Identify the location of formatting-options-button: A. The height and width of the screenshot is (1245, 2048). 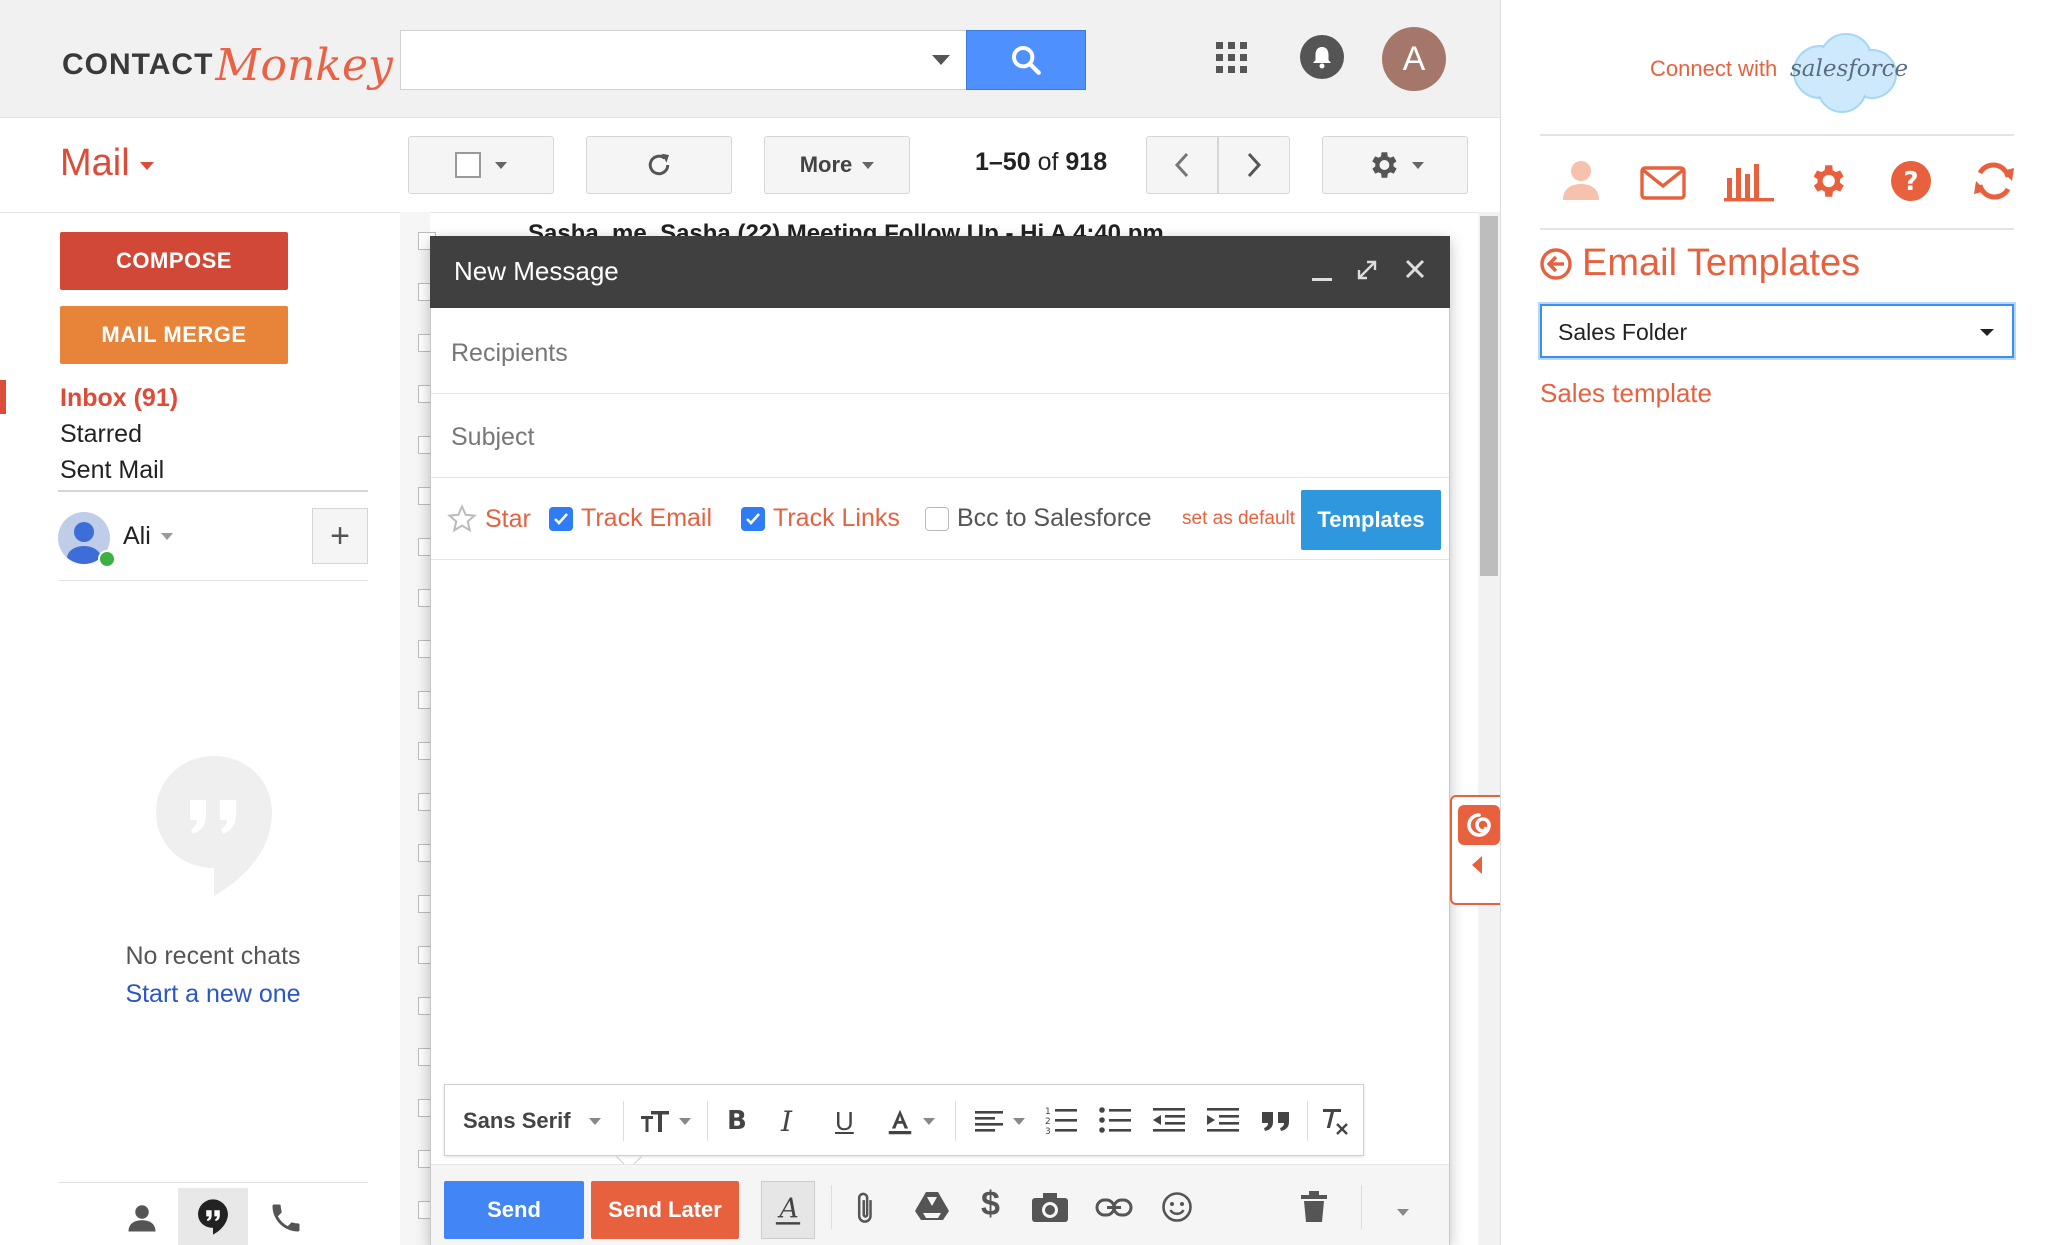
(788, 1210).